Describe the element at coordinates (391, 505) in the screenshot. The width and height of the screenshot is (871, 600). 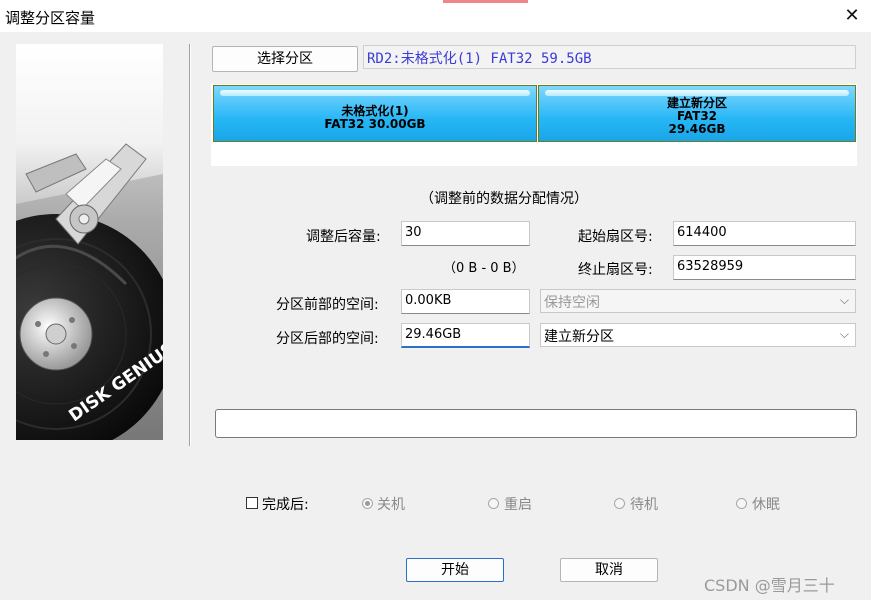
I see `radio-shutdown-label: 关机` at that location.